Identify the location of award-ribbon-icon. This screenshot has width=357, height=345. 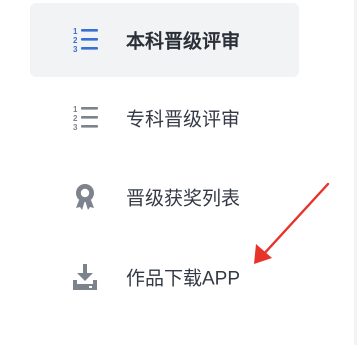
(85, 197).